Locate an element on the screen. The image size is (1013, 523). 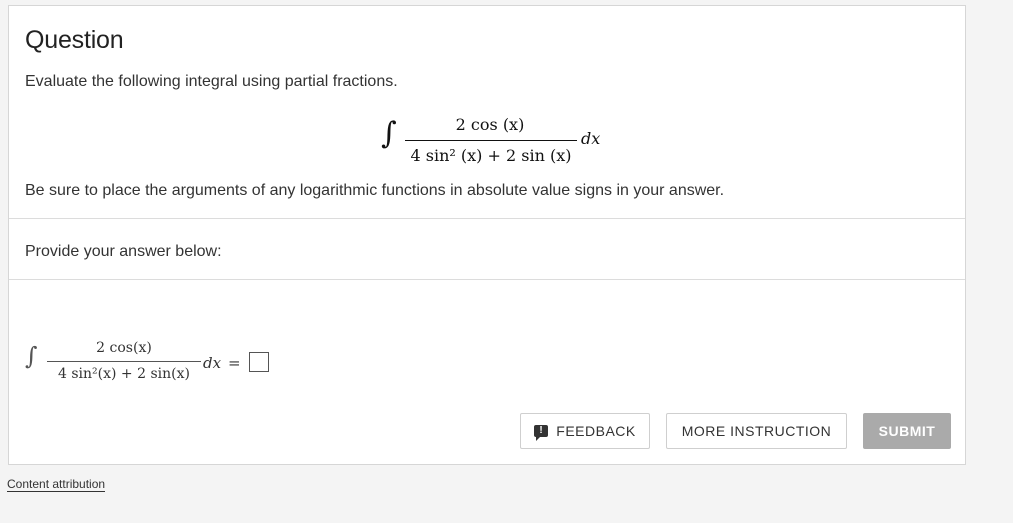
more-instruction-button: MORE INSTRUCTION is located at coordinates (756, 431).